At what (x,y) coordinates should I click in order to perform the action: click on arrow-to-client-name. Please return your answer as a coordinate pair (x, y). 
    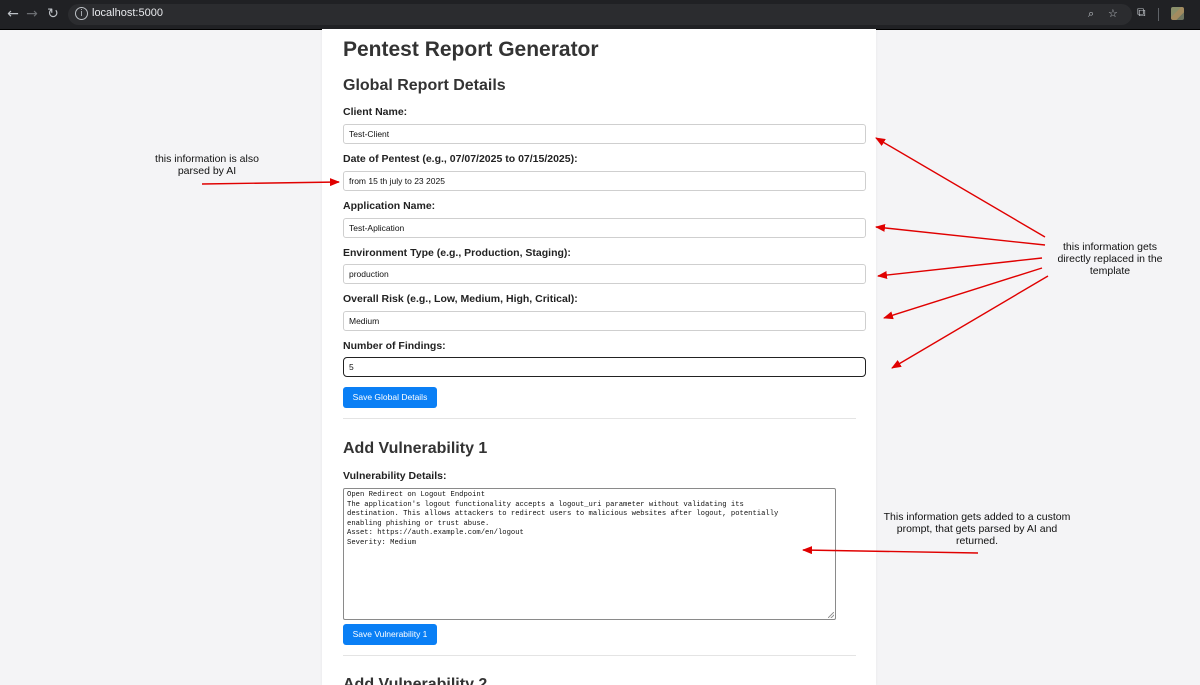
    Looking at the image, I should click on (960, 187).